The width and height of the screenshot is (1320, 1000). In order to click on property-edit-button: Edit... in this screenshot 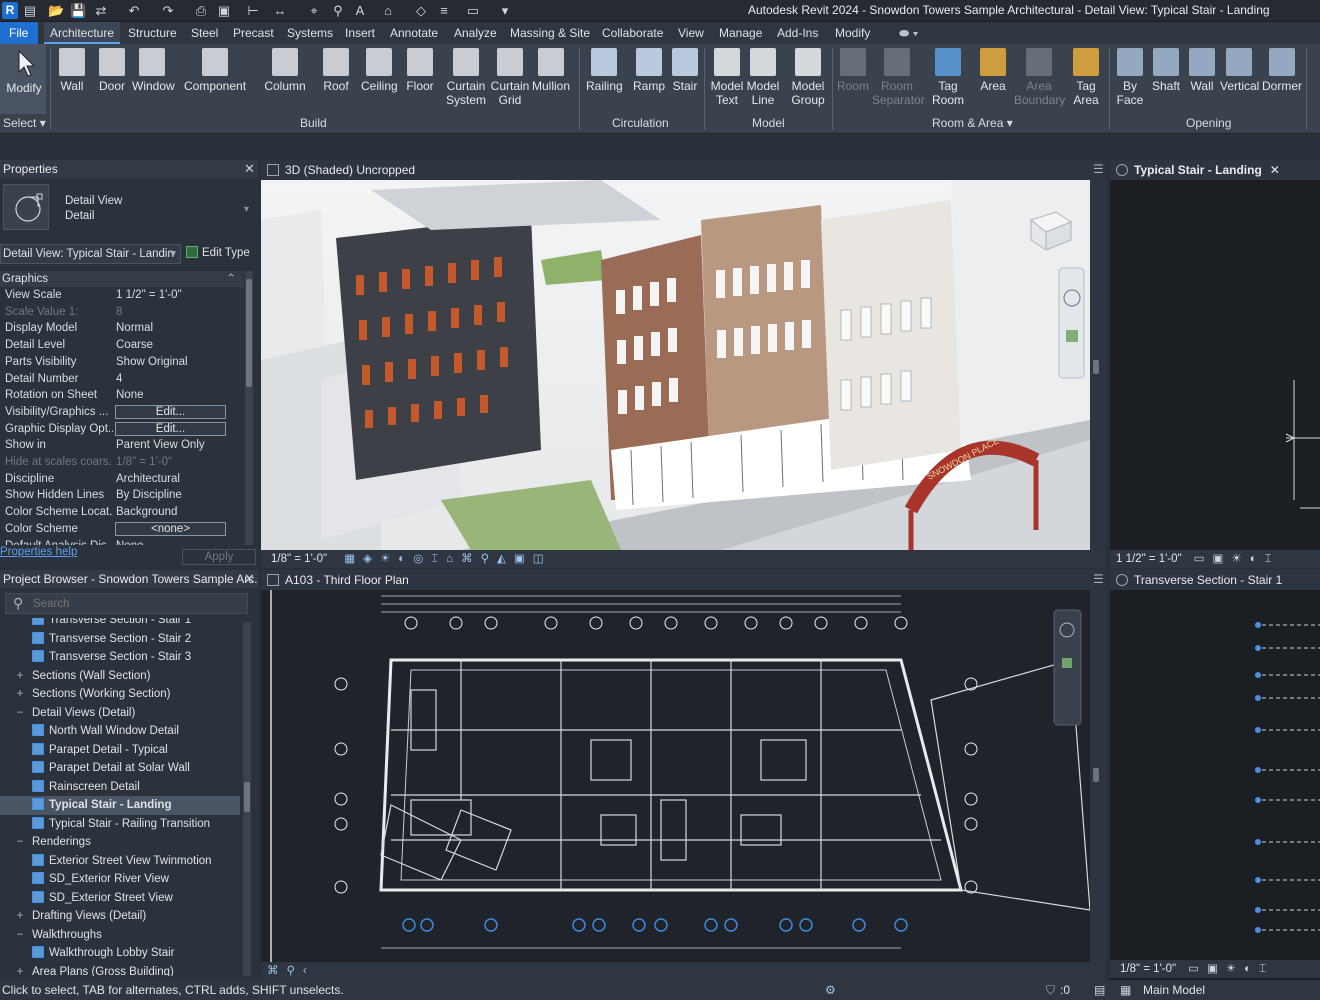, I will do `click(170, 411)`.